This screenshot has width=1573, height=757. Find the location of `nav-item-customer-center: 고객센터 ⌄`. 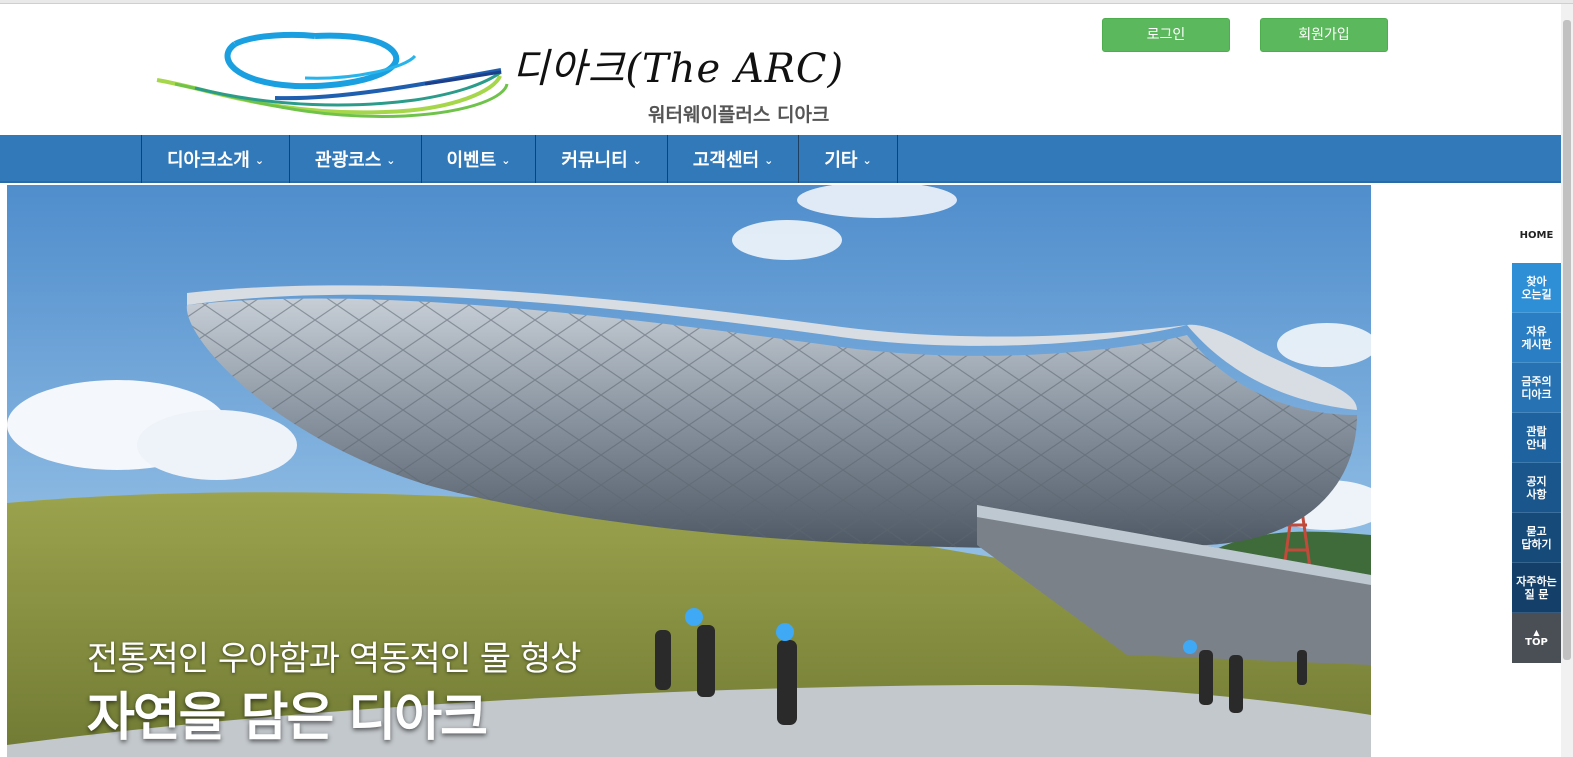

nav-item-customer-center: 고객센터 ⌄ is located at coordinates (734, 159).